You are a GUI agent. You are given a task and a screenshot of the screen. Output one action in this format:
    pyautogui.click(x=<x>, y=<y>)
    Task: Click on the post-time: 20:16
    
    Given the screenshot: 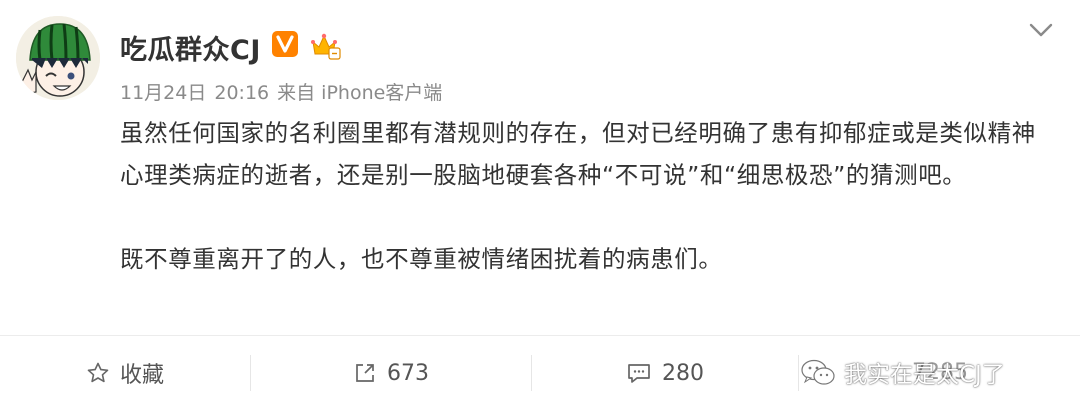 What is the action you would take?
    pyautogui.click(x=242, y=93)
    